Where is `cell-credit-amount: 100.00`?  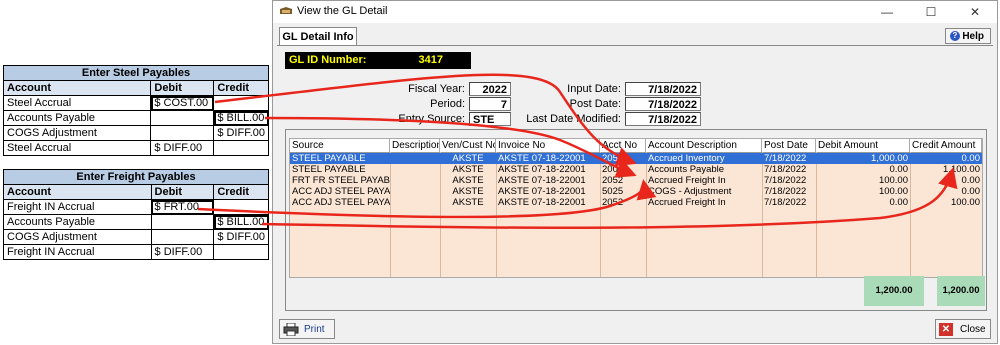
cell-credit-amount: 100.00 is located at coordinates (965, 202).